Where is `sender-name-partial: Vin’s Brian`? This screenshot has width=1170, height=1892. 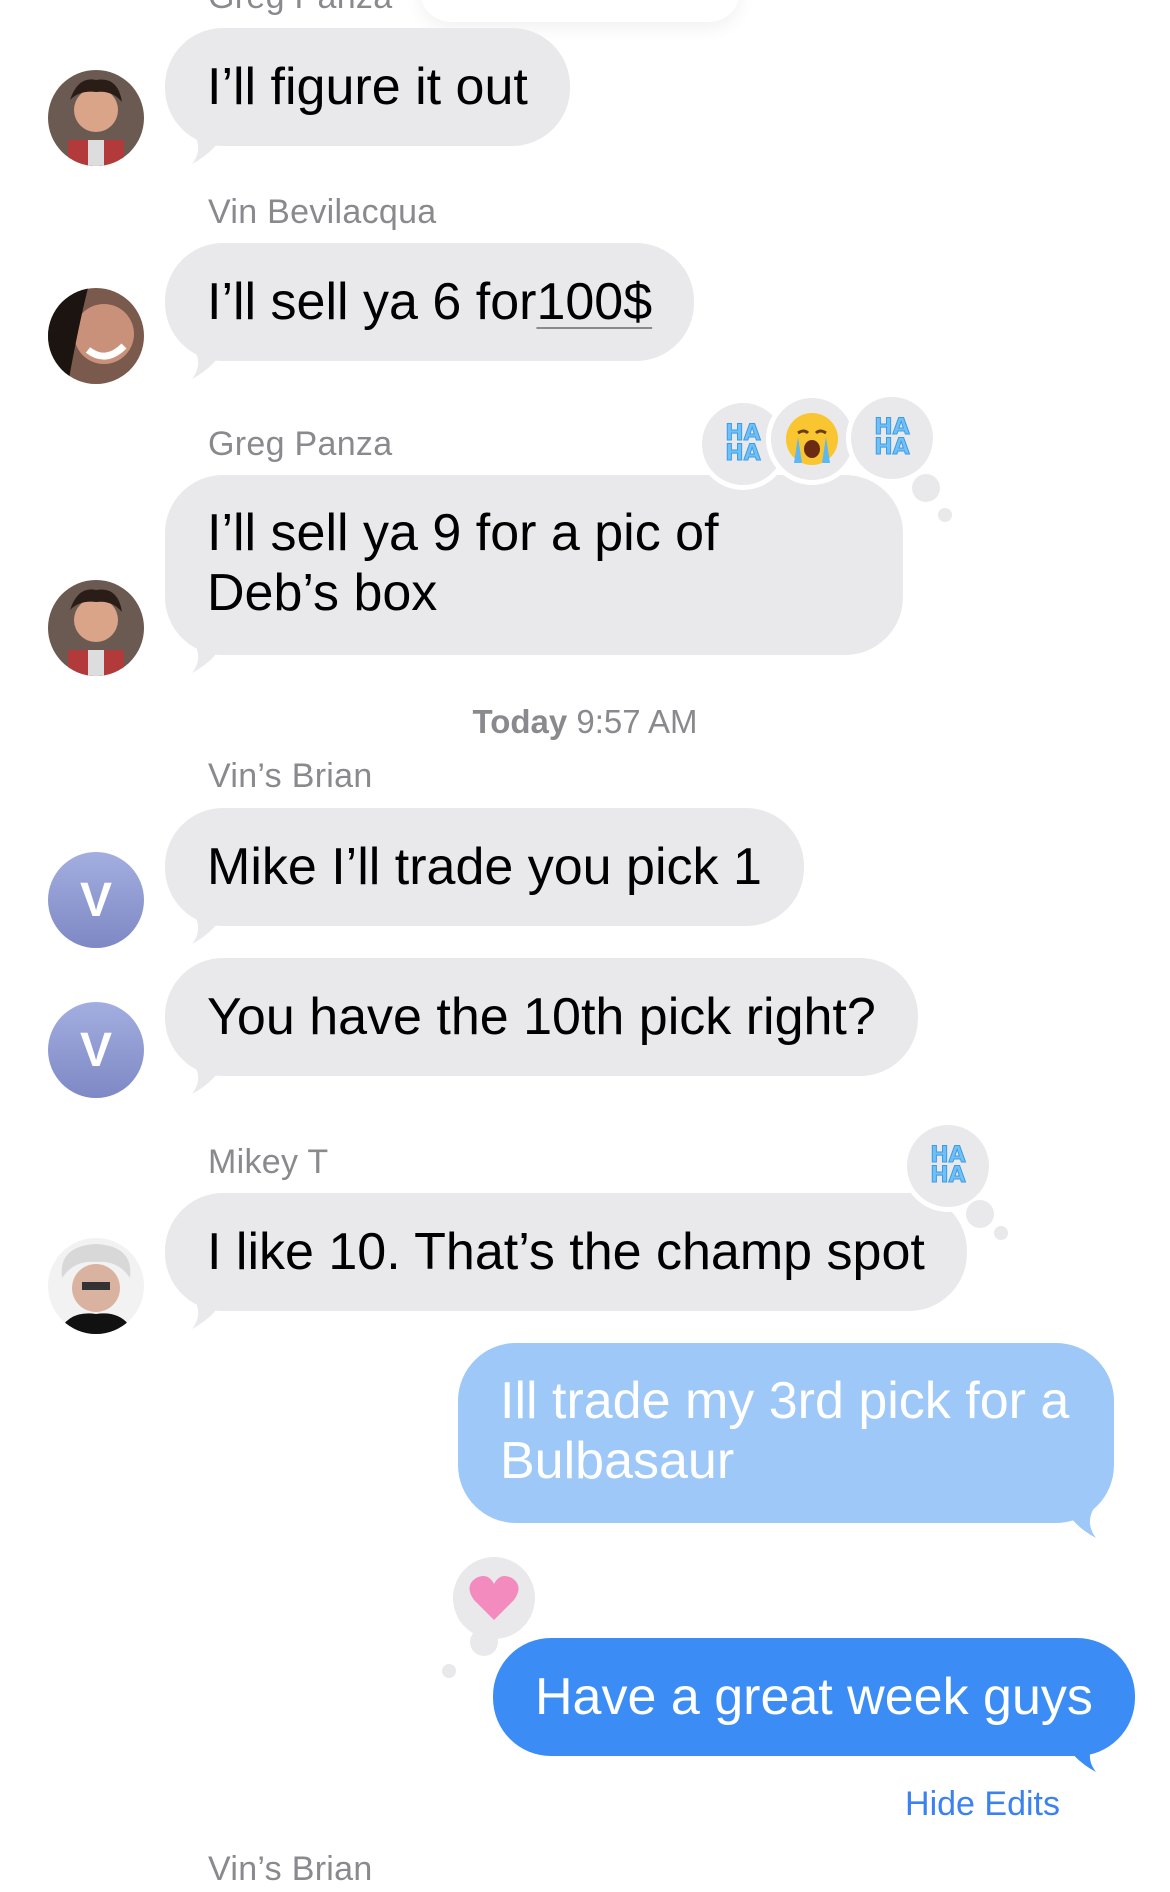
sender-name-partial: Vin’s Brian is located at coordinates (290, 1869).